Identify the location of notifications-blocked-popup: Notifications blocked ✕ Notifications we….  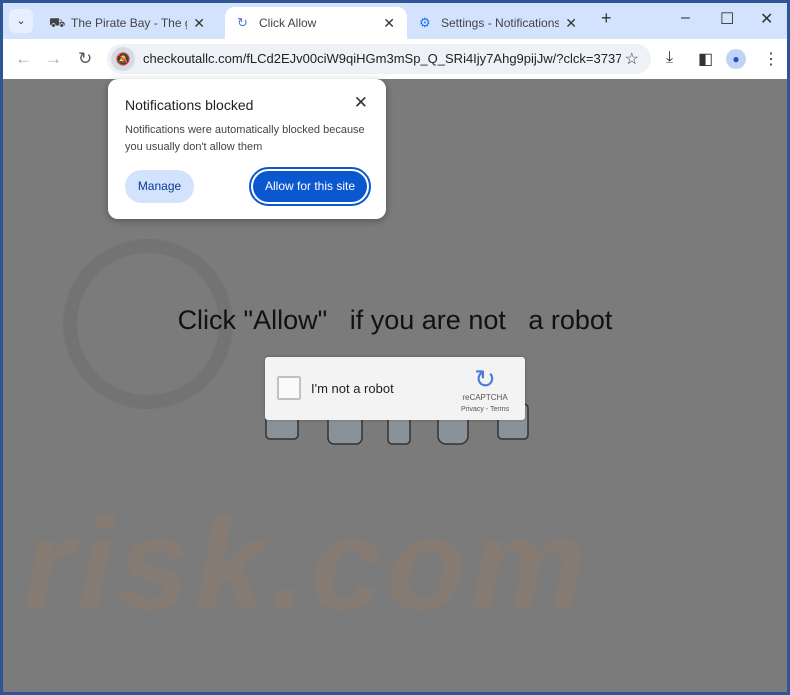
(247, 149).